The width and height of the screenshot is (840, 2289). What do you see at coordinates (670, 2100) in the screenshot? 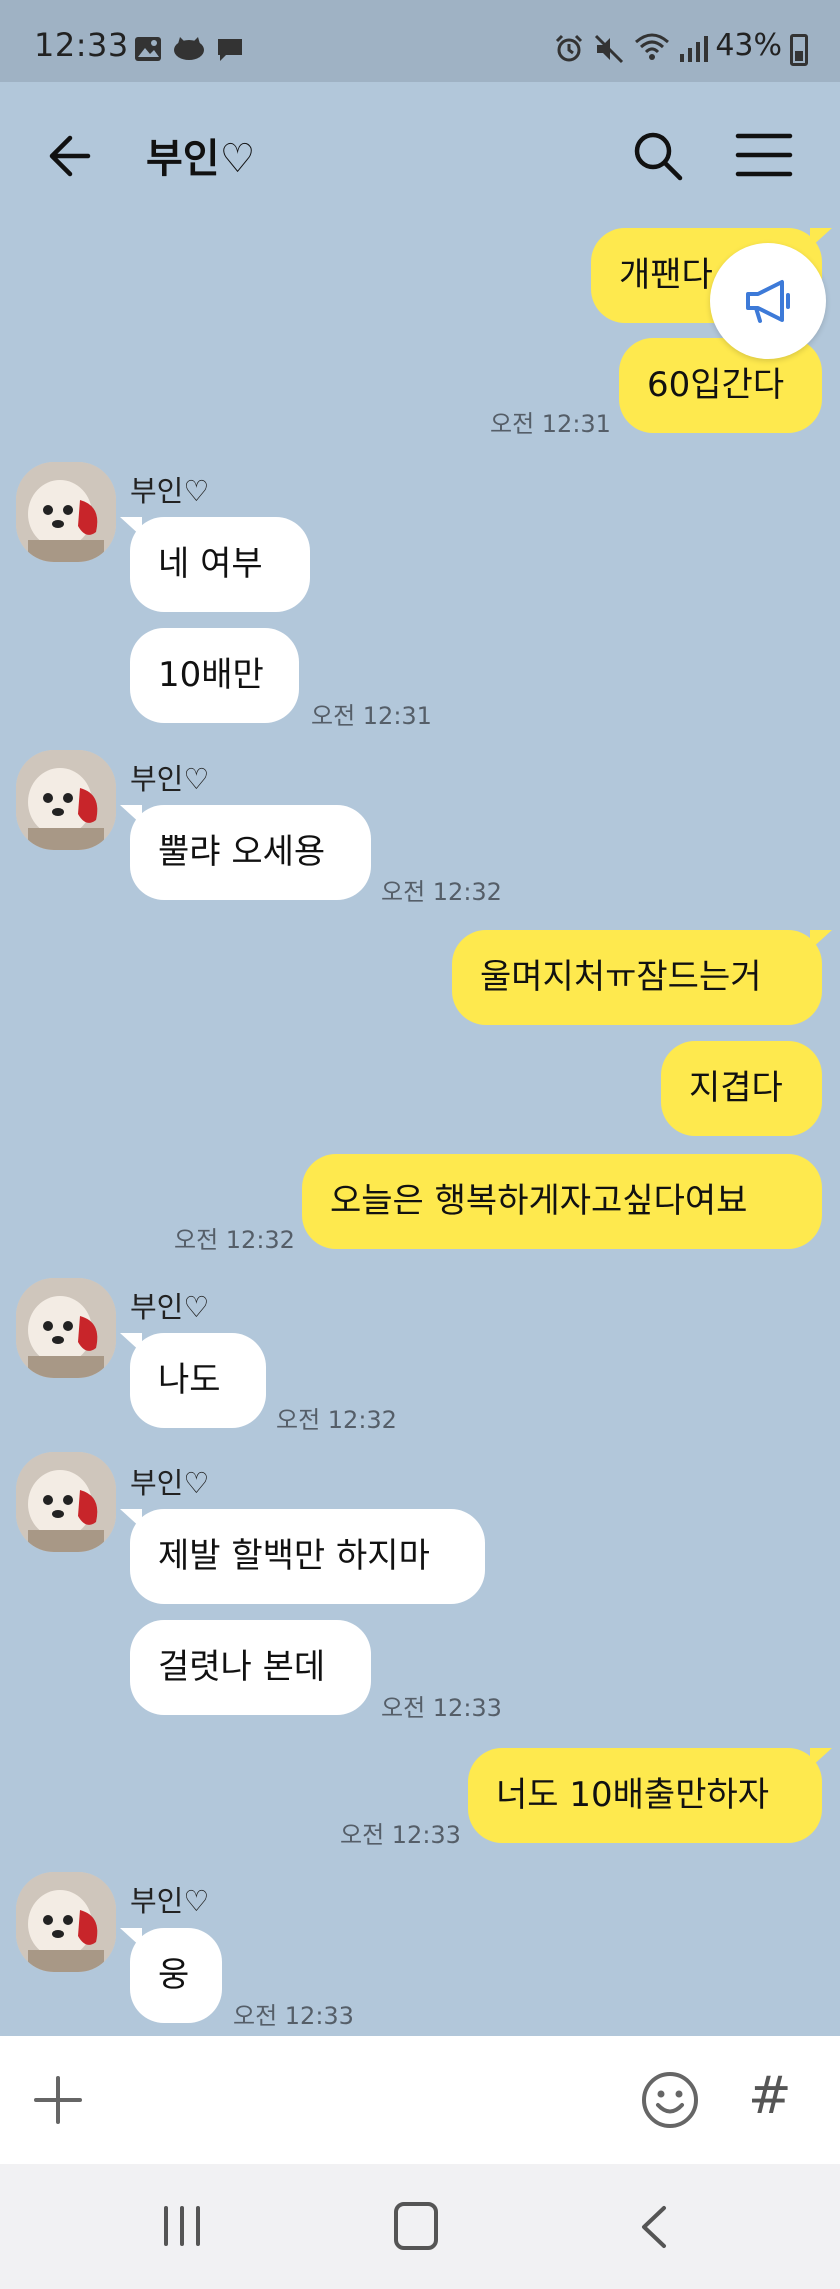
I see `emoji-icon` at bounding box center [670, 2100].